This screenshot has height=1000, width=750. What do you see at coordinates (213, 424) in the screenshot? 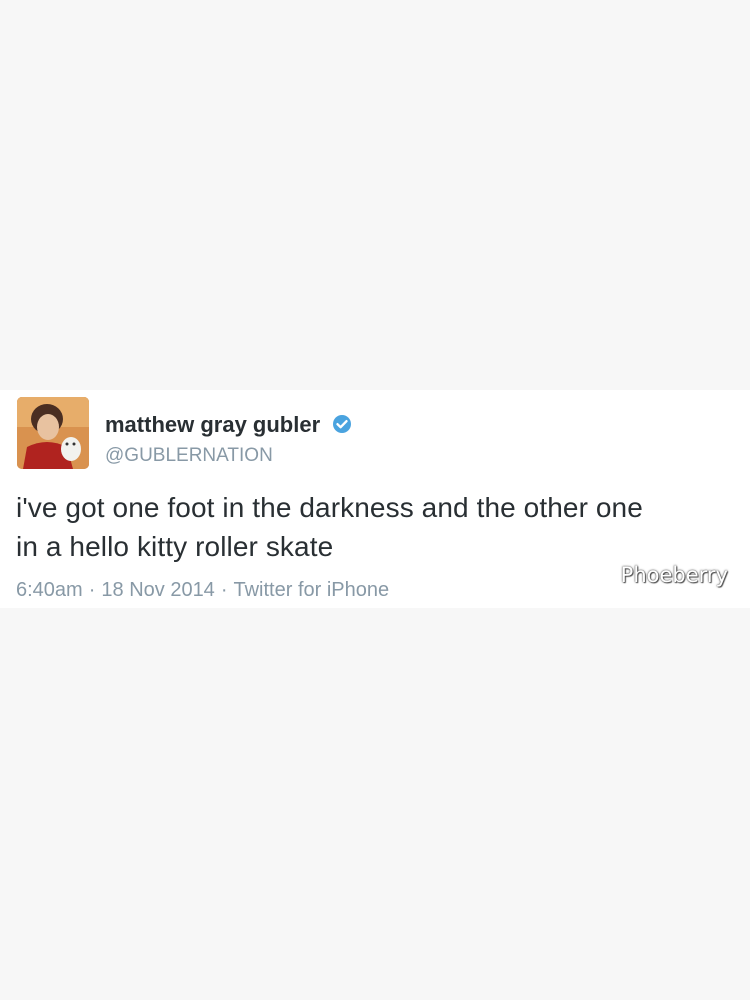
I see `display-name-text: matthew gray gubler` at bounding box center [213, 424].